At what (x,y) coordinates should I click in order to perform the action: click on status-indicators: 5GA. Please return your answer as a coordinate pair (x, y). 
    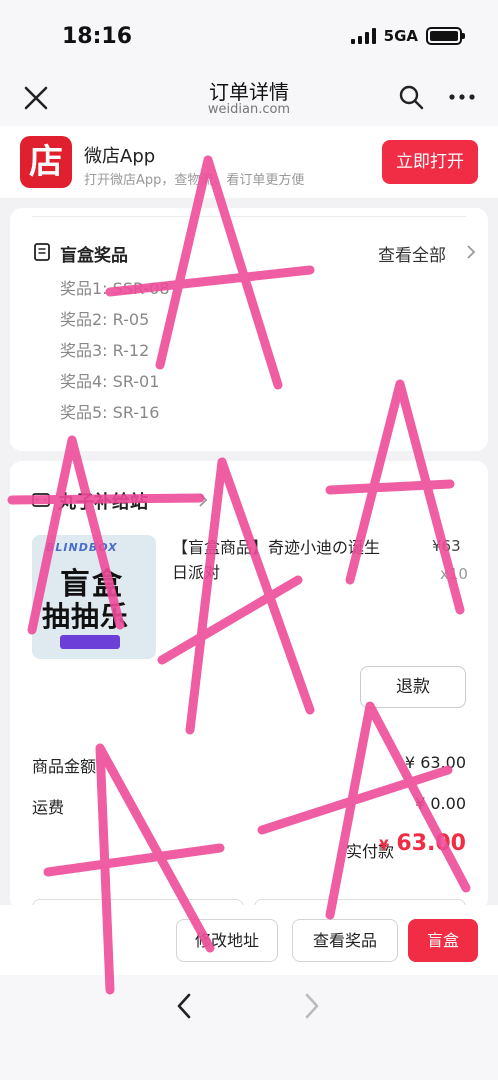
    Looking at the image, I should click on (407, 36).